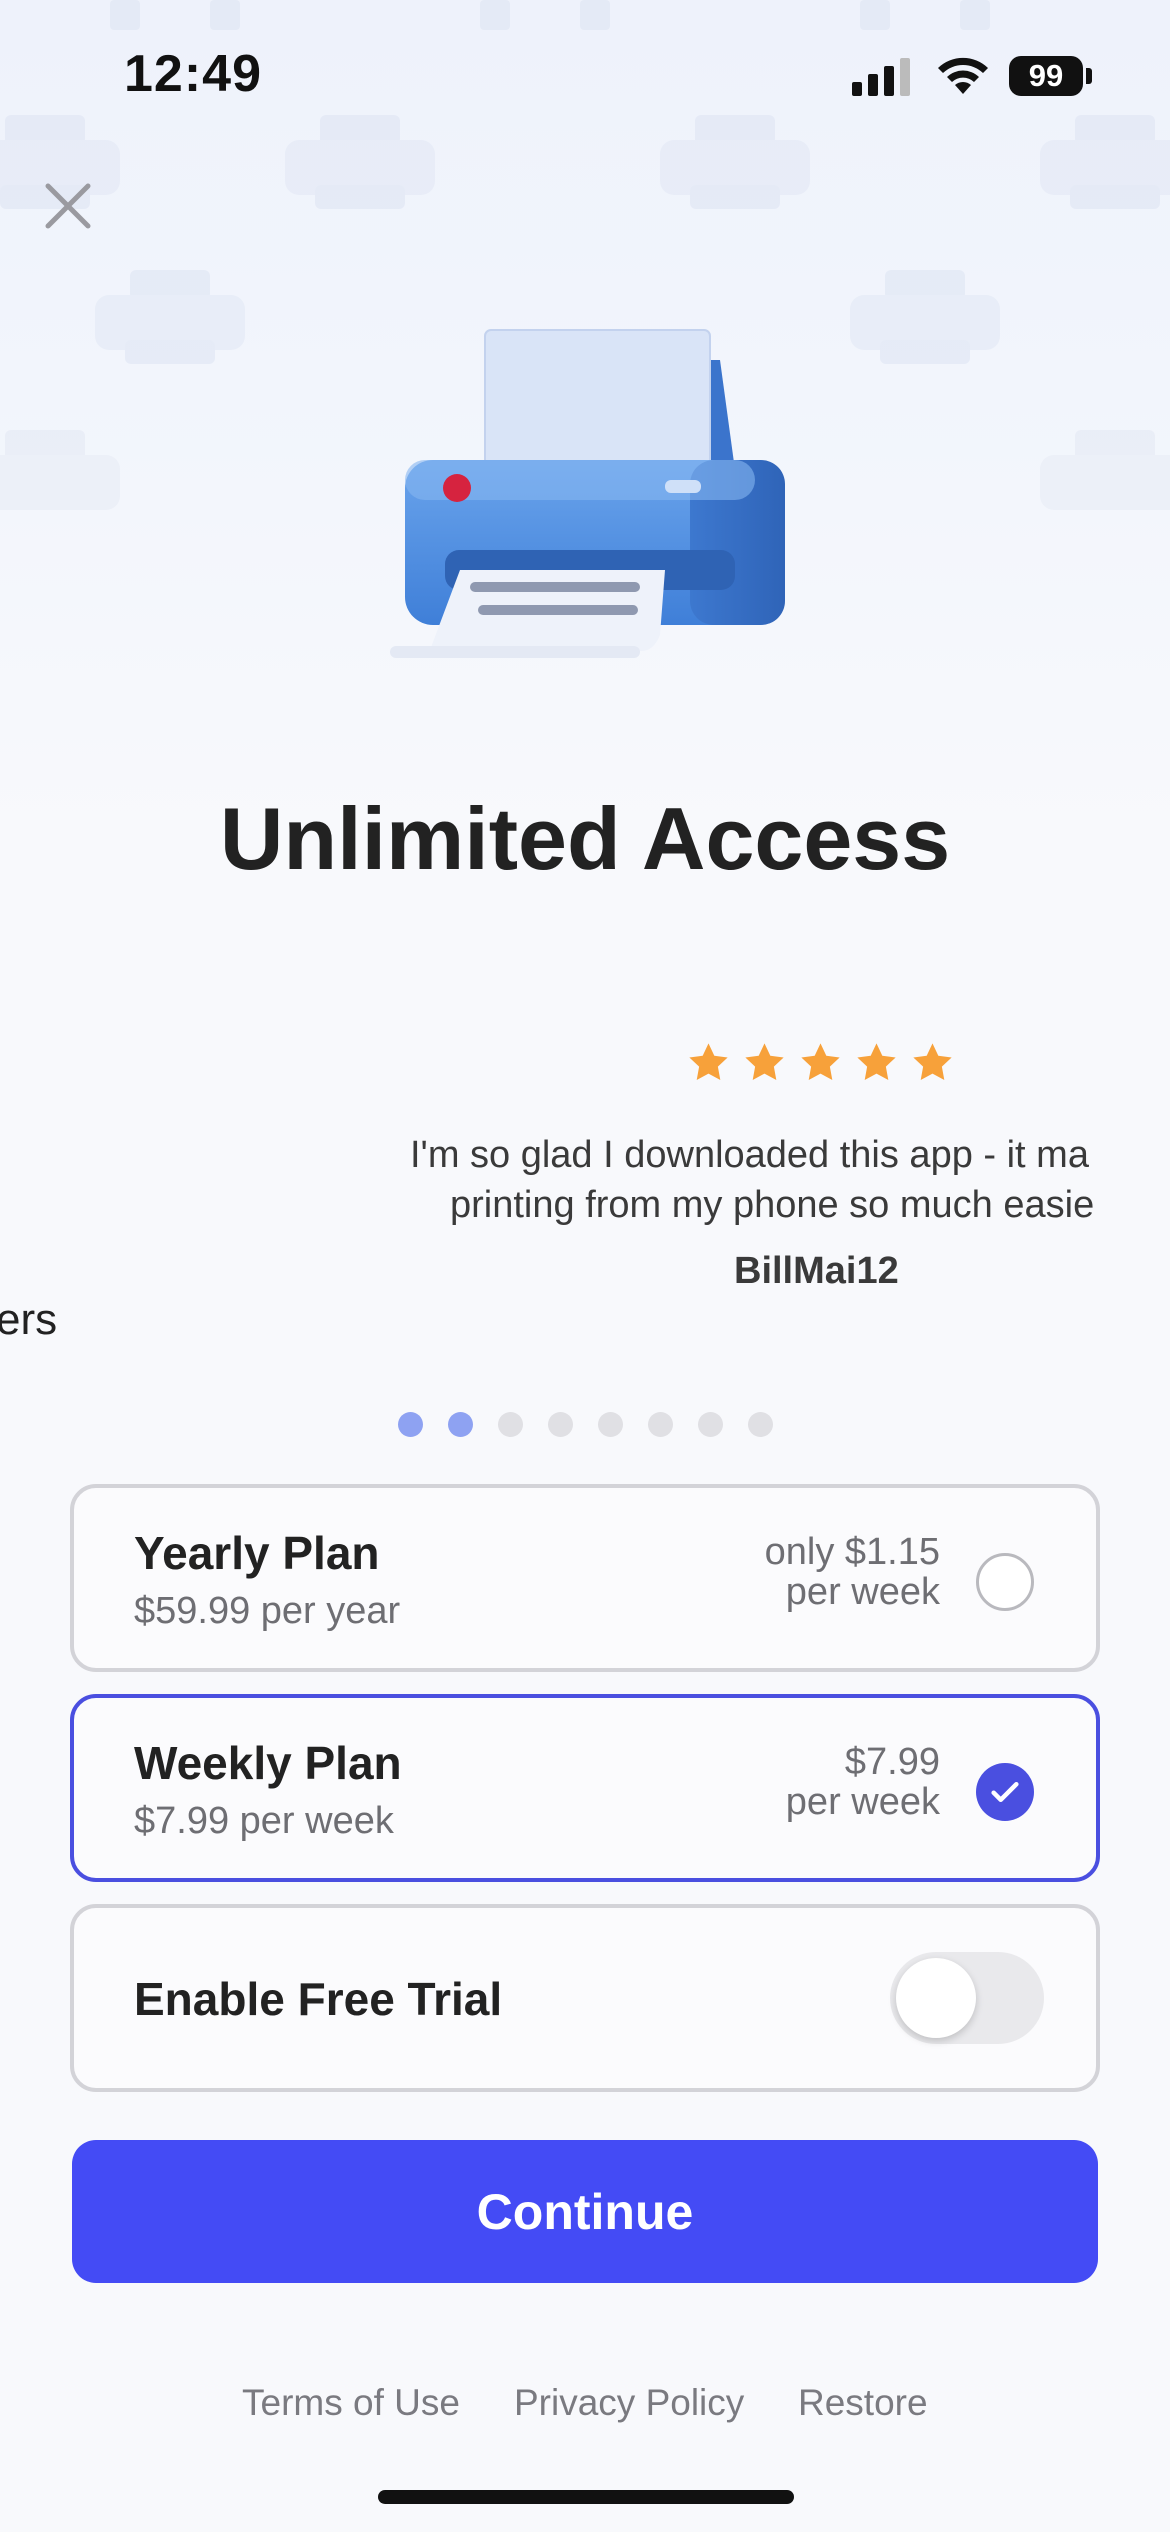 The width and height of the screenshot is (1170, 2532). Describe the element at coordinates (936, 1998) in the screenshot. I see `toggle-knob` at that location.